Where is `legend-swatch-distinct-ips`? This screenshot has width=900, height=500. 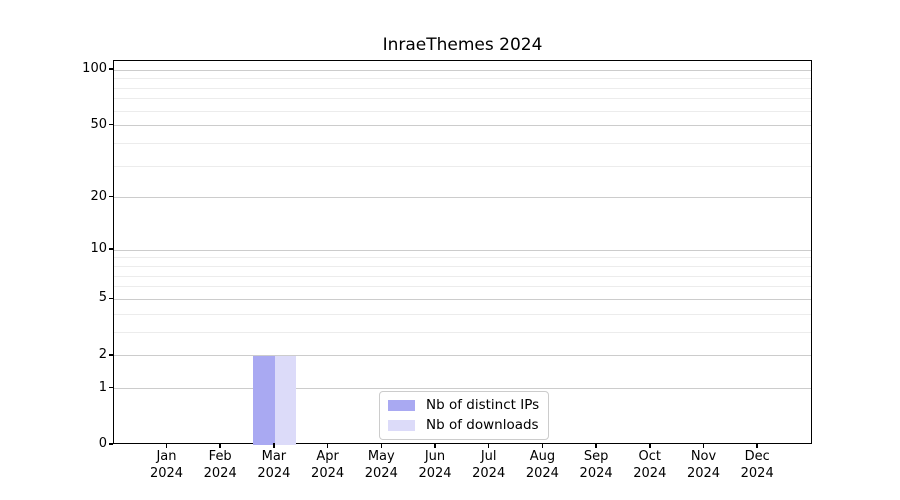 legend-swatch-distinct-ips is located at coordinates (401, 405).